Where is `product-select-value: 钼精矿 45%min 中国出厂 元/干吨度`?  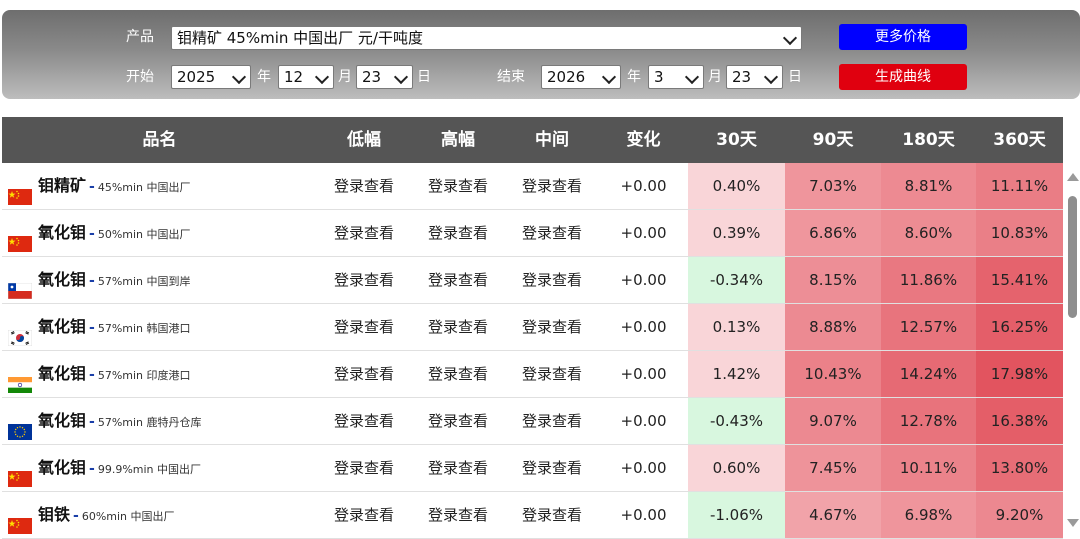 product-select-value: 钼精矿 45%min 中国出厂 元/干吨度 is located at coordinates (300, 38).